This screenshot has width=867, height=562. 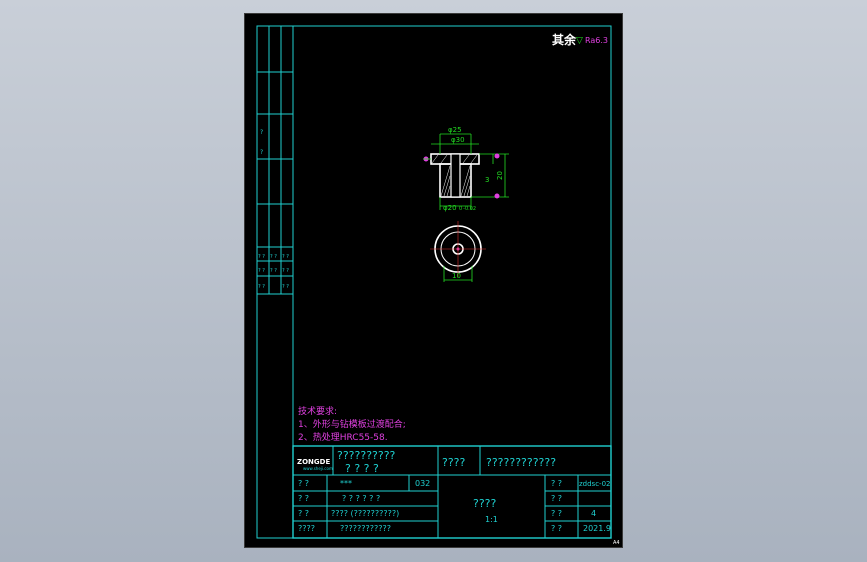 What do you see at coordinates (361, 498) in the screenshot?
I see `row2-mid: ? ? ? ? ? ?` at bounding box center [361, 498].